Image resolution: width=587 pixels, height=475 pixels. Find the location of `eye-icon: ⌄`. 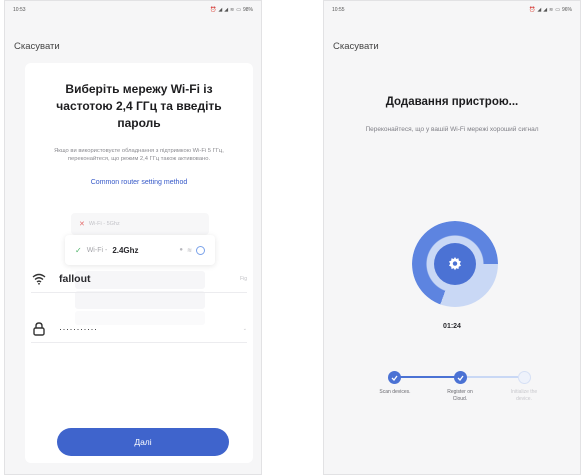

eye-icon: ⌄ is located at coordinates (245, 329).